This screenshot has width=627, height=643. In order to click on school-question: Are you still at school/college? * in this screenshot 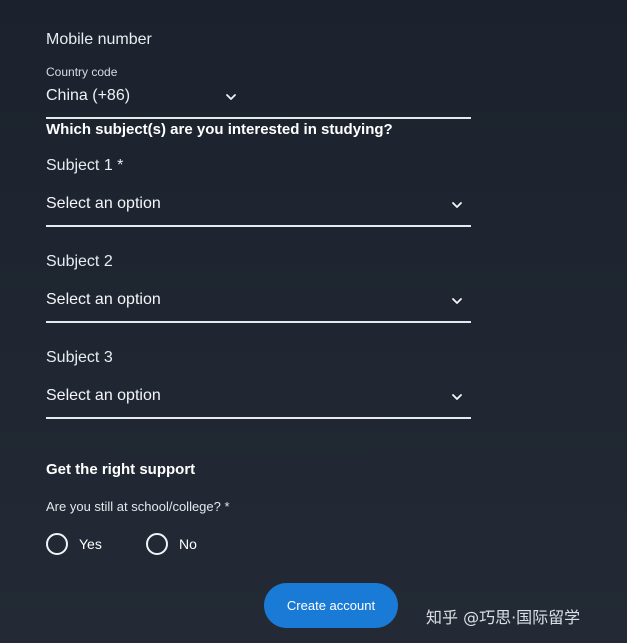, I will do `click(138, 506)`.